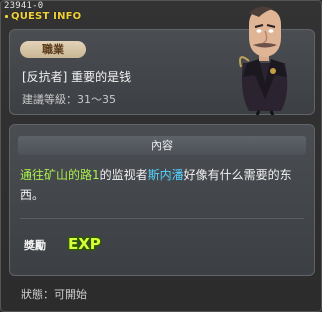 This screenshot has width=322, height=312. I want to click on exp-text: EXP, so click(84, 244).